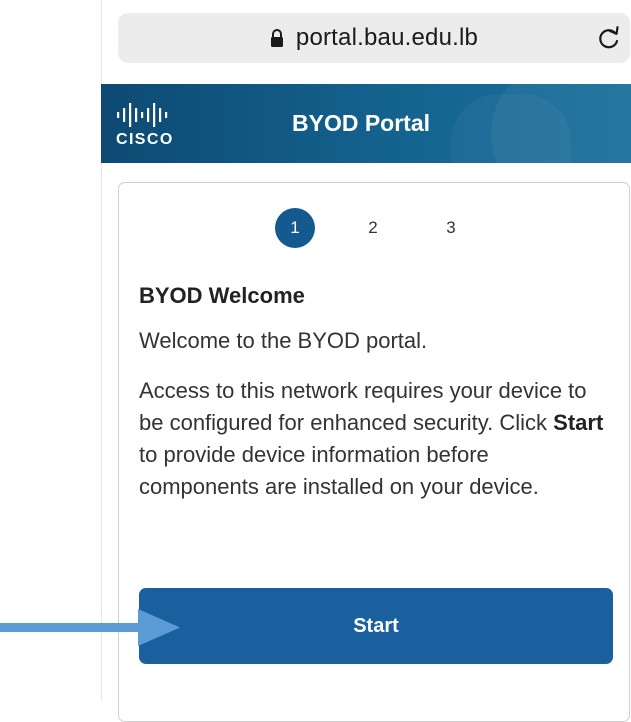 The height and width of the screenshot is (722, 631). I want to click on reload-icon, so click(609, 38).